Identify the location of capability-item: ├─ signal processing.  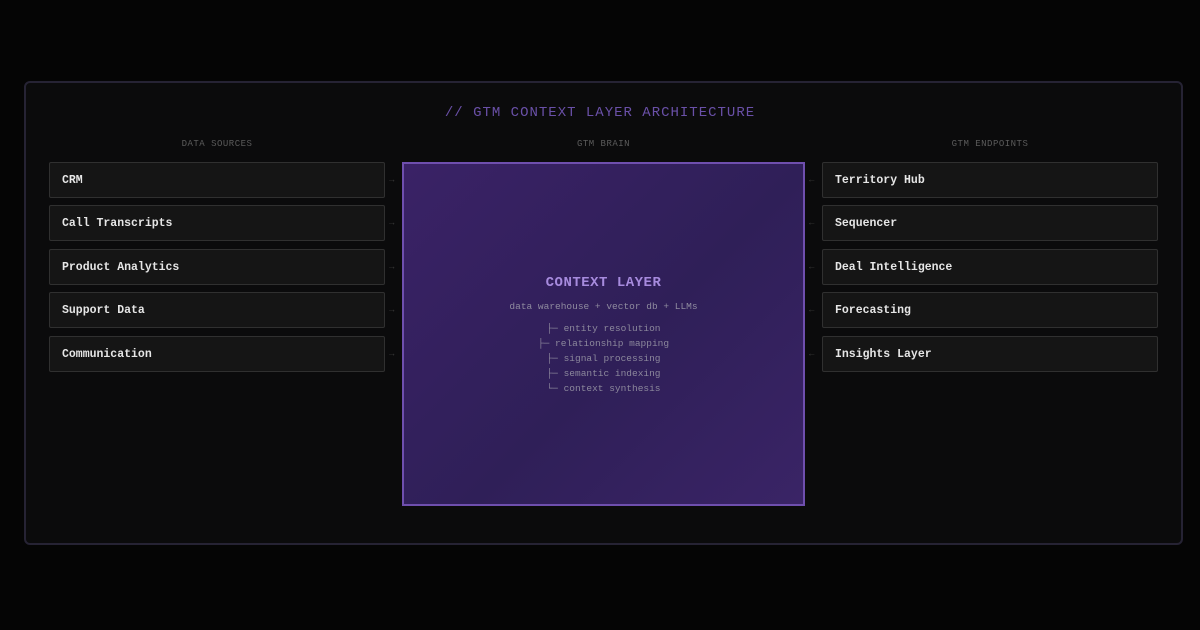
(603, 358).